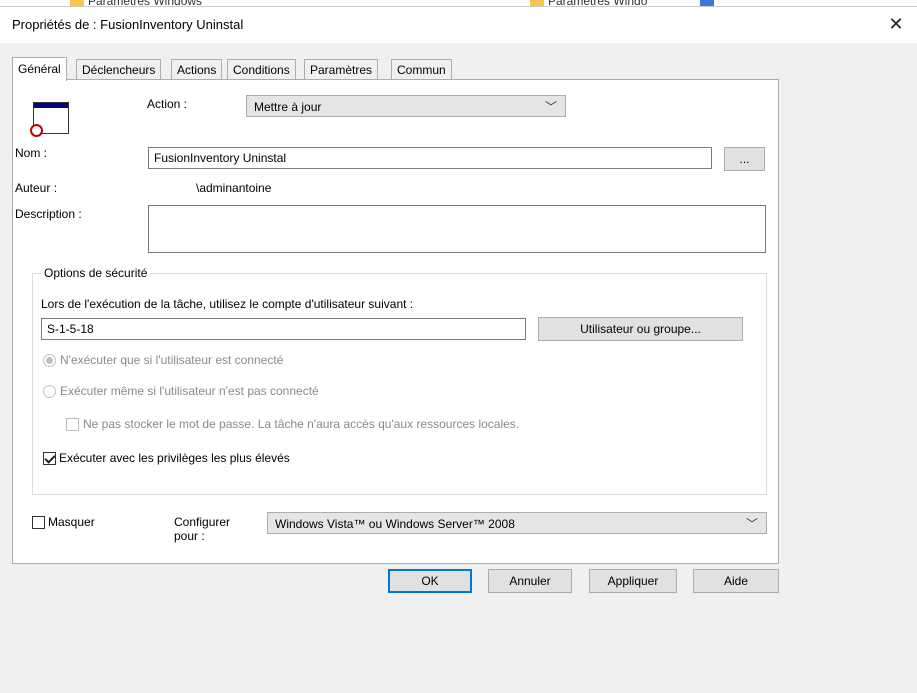 This screenshot has width=917, height=693. What do you see at coordinates (341, 69) in the screenshot?
I see `tab-settings: Paramètres` at bounding box center [341, 69].